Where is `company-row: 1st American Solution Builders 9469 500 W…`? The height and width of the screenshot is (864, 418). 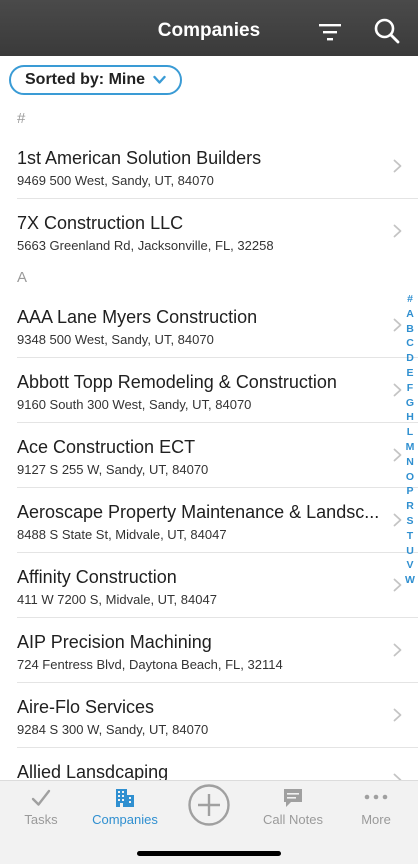 company-row: 1st American Solution Builders 9469 500 W… is located at coordinates (217, 166).